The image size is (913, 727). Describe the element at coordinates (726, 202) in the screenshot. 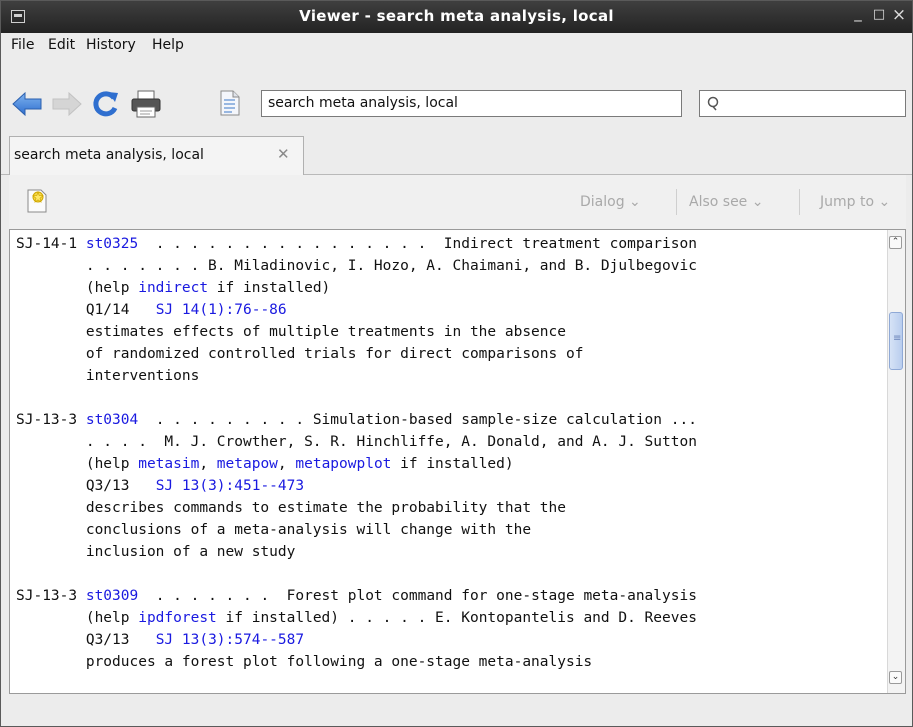

I see `also-see-dropdown: Also see ⌄` at that location.